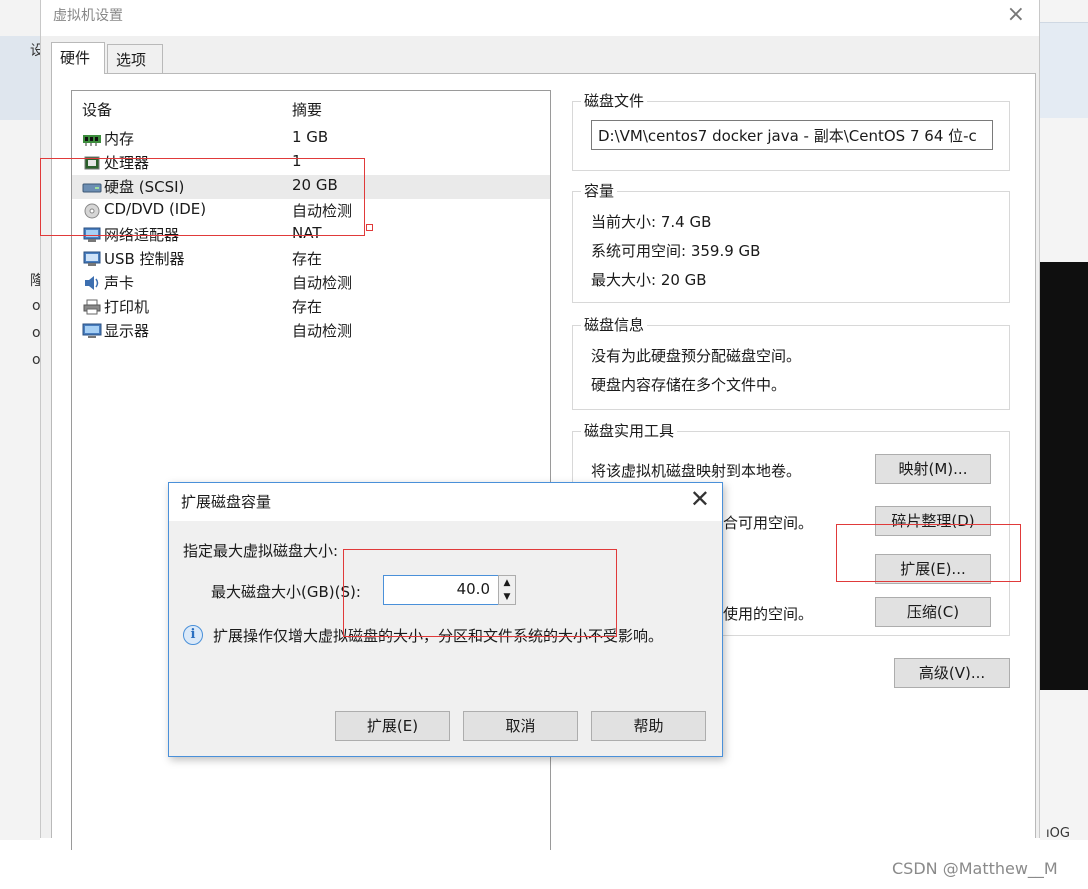 The width and height of the screenshot is (1088, 889). What do you see at coordinates (97, 109) in the screenshot?
I see `column-header-device: 设备` at bounding box center [97, 109].